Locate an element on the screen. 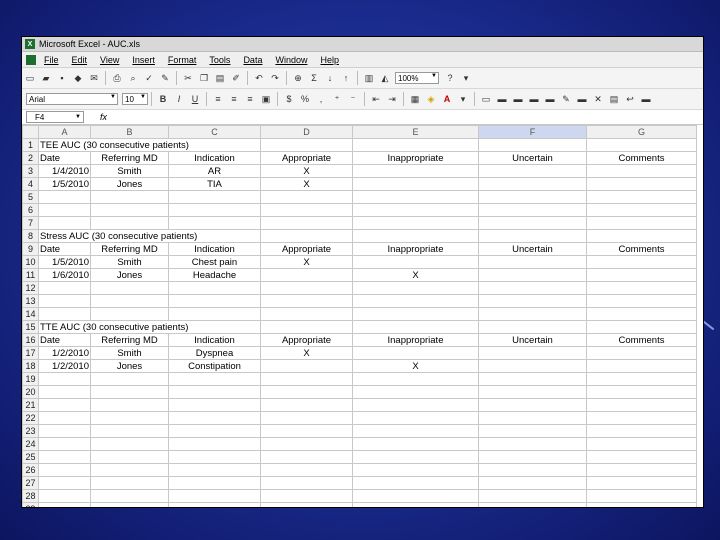 The width and height of the screenshot is (720, 540). italic-icon: I is located at coordinates (179, 99).